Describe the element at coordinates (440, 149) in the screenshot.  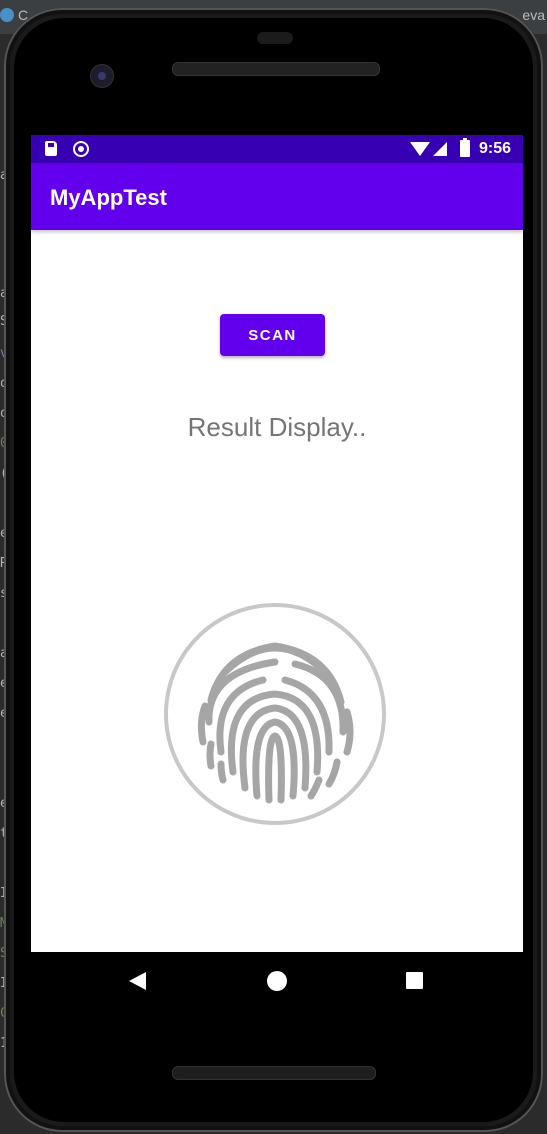
I see `signal-icon` at that location.